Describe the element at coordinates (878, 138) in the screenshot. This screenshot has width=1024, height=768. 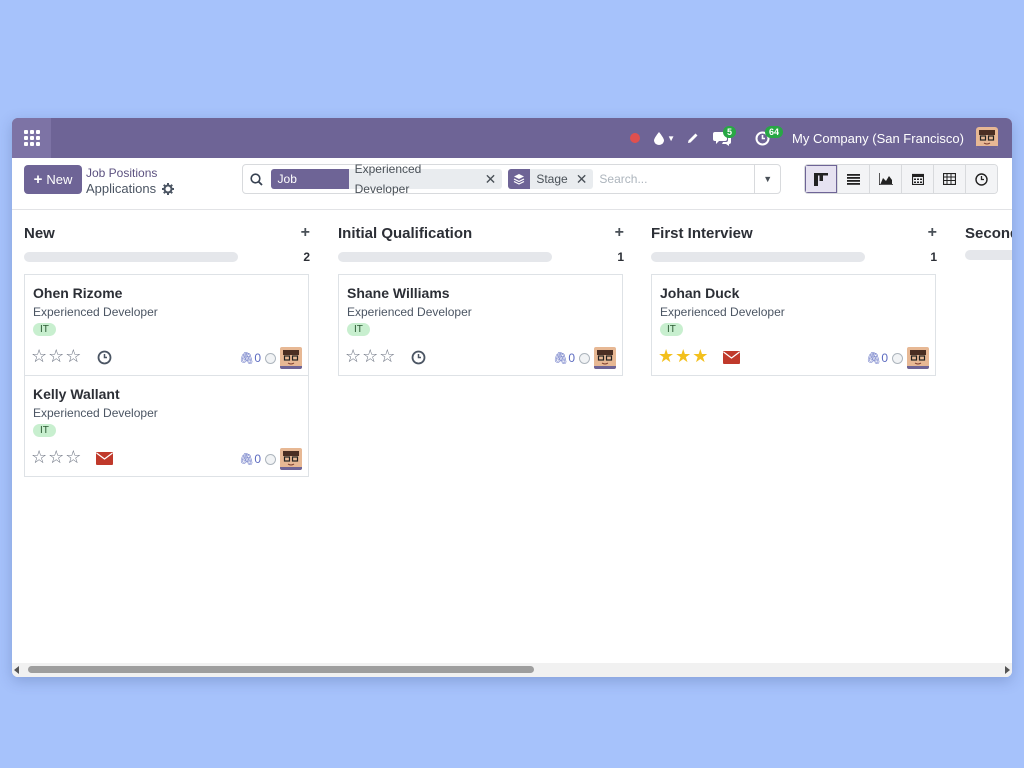
I see `company-switcher: My Company (San Francisco)` at that location.